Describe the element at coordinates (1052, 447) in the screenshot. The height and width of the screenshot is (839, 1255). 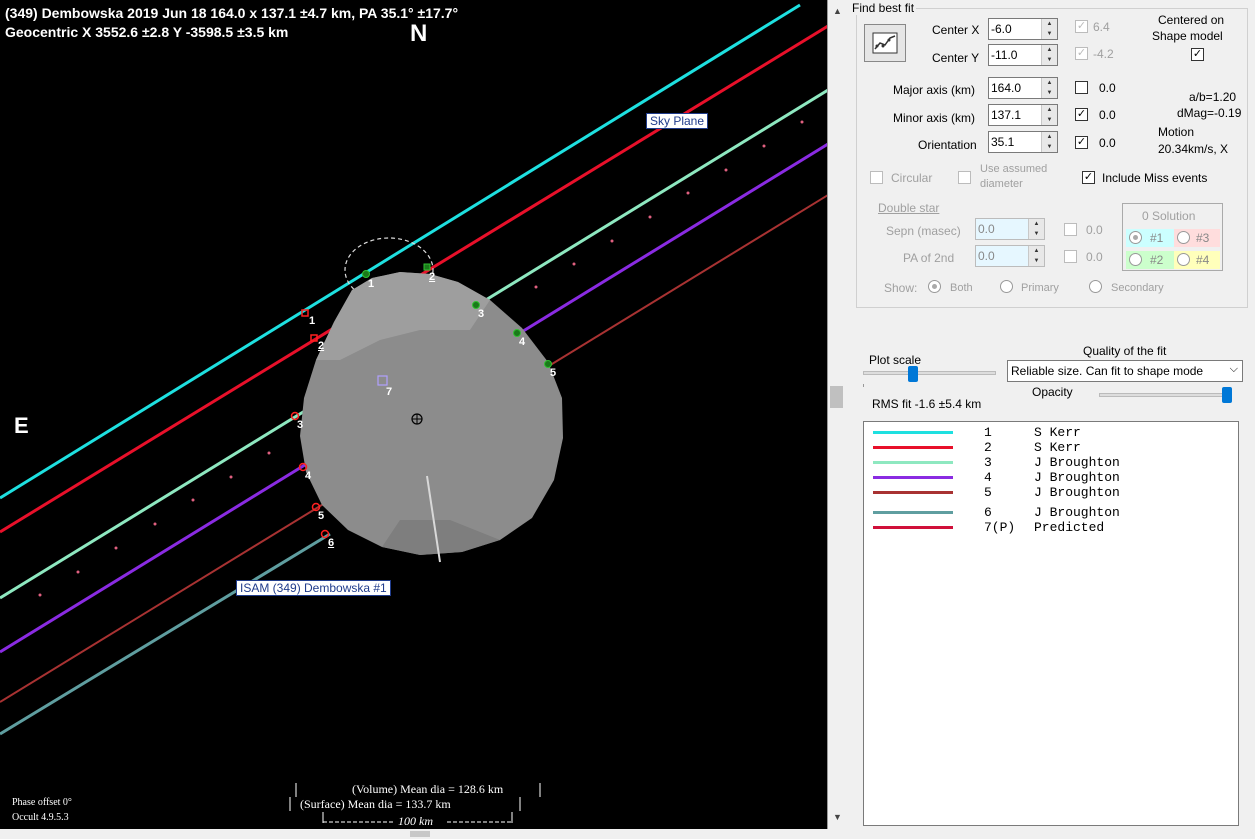
I see `legend-row: 2 S Kerr` at that location.